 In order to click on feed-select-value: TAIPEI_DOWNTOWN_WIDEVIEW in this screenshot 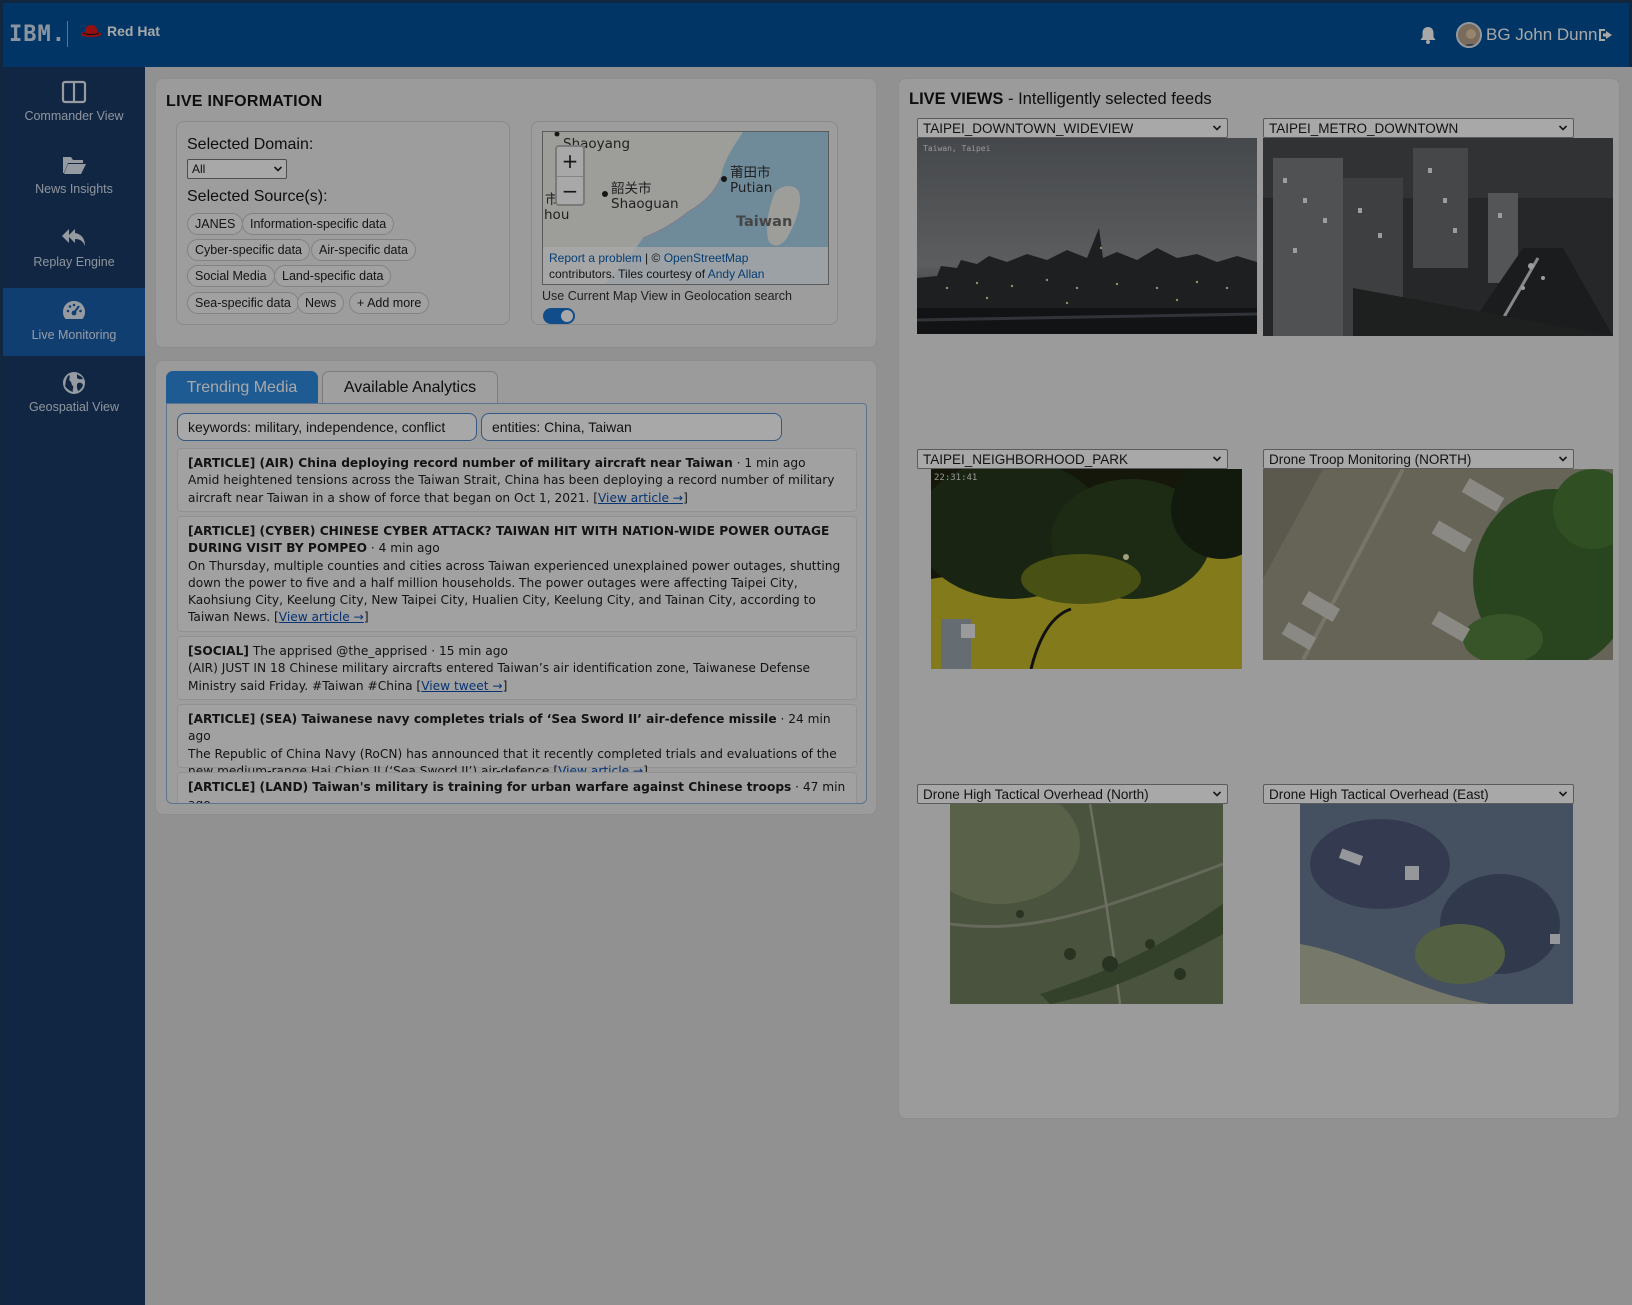, I will do `click(1028, 128)`.